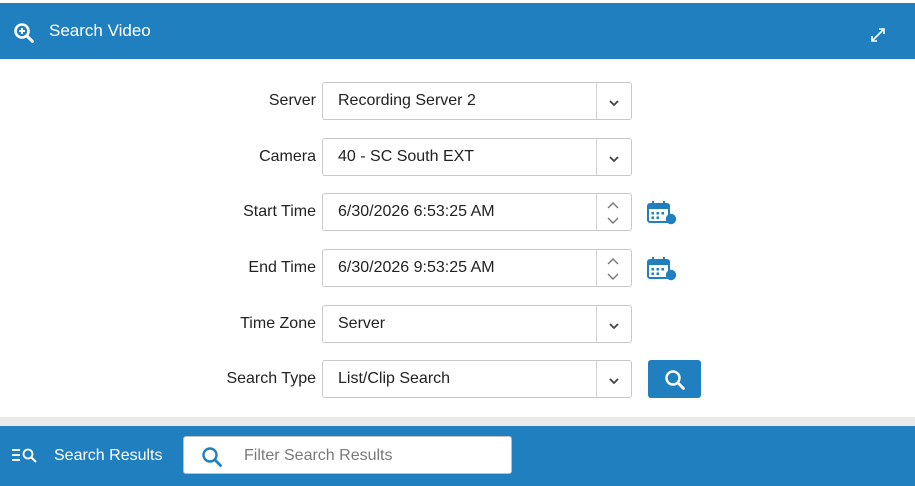 The height and width of the screenshot is (486, 915). I want to click on start-time-value: 6/30/2026 6:53:25 AM, so click(416, 211).